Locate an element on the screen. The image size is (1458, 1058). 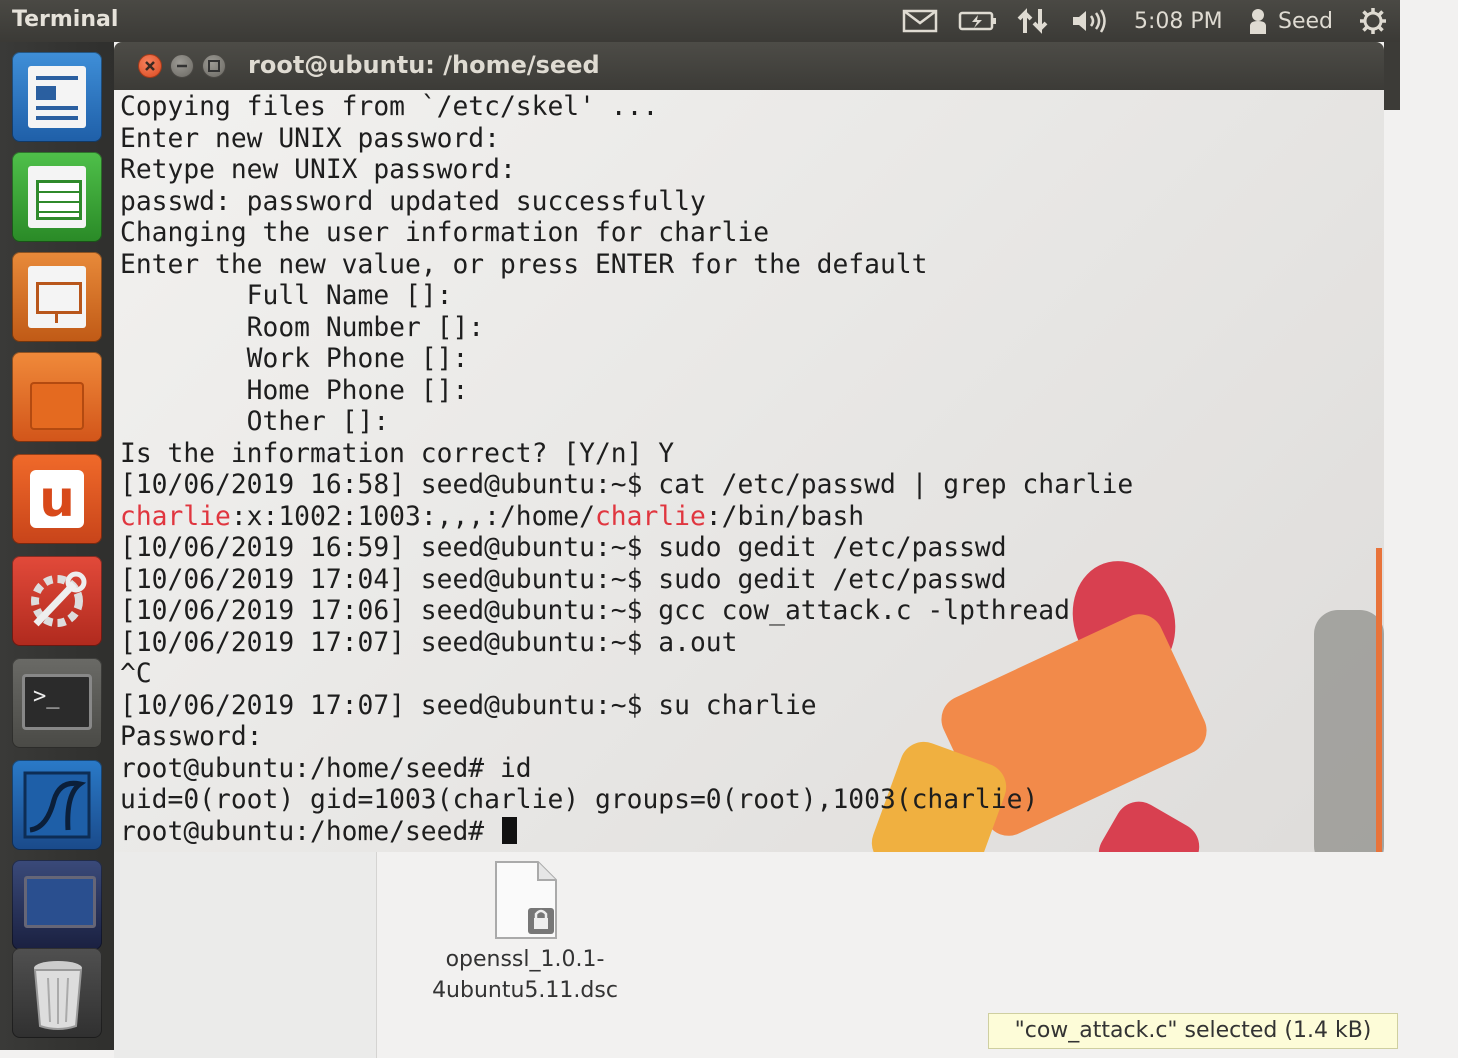
output-line: passwd: password updated successfully is located at coordinates (413, 201).